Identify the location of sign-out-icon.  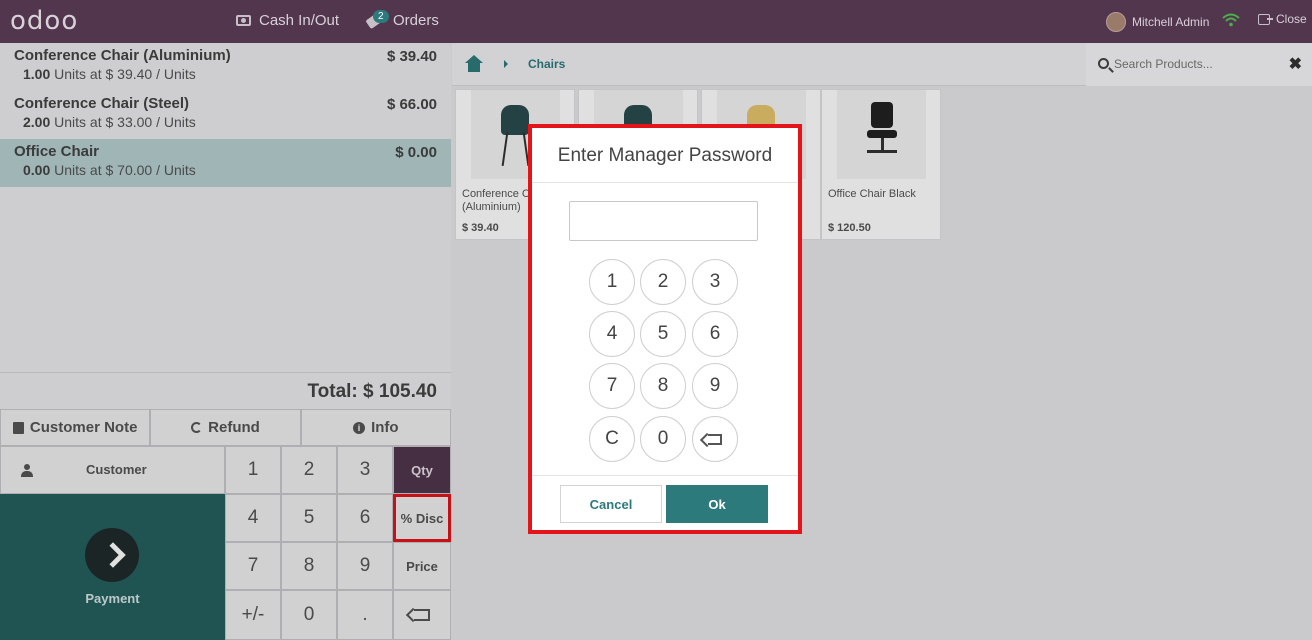
(1265, 19).